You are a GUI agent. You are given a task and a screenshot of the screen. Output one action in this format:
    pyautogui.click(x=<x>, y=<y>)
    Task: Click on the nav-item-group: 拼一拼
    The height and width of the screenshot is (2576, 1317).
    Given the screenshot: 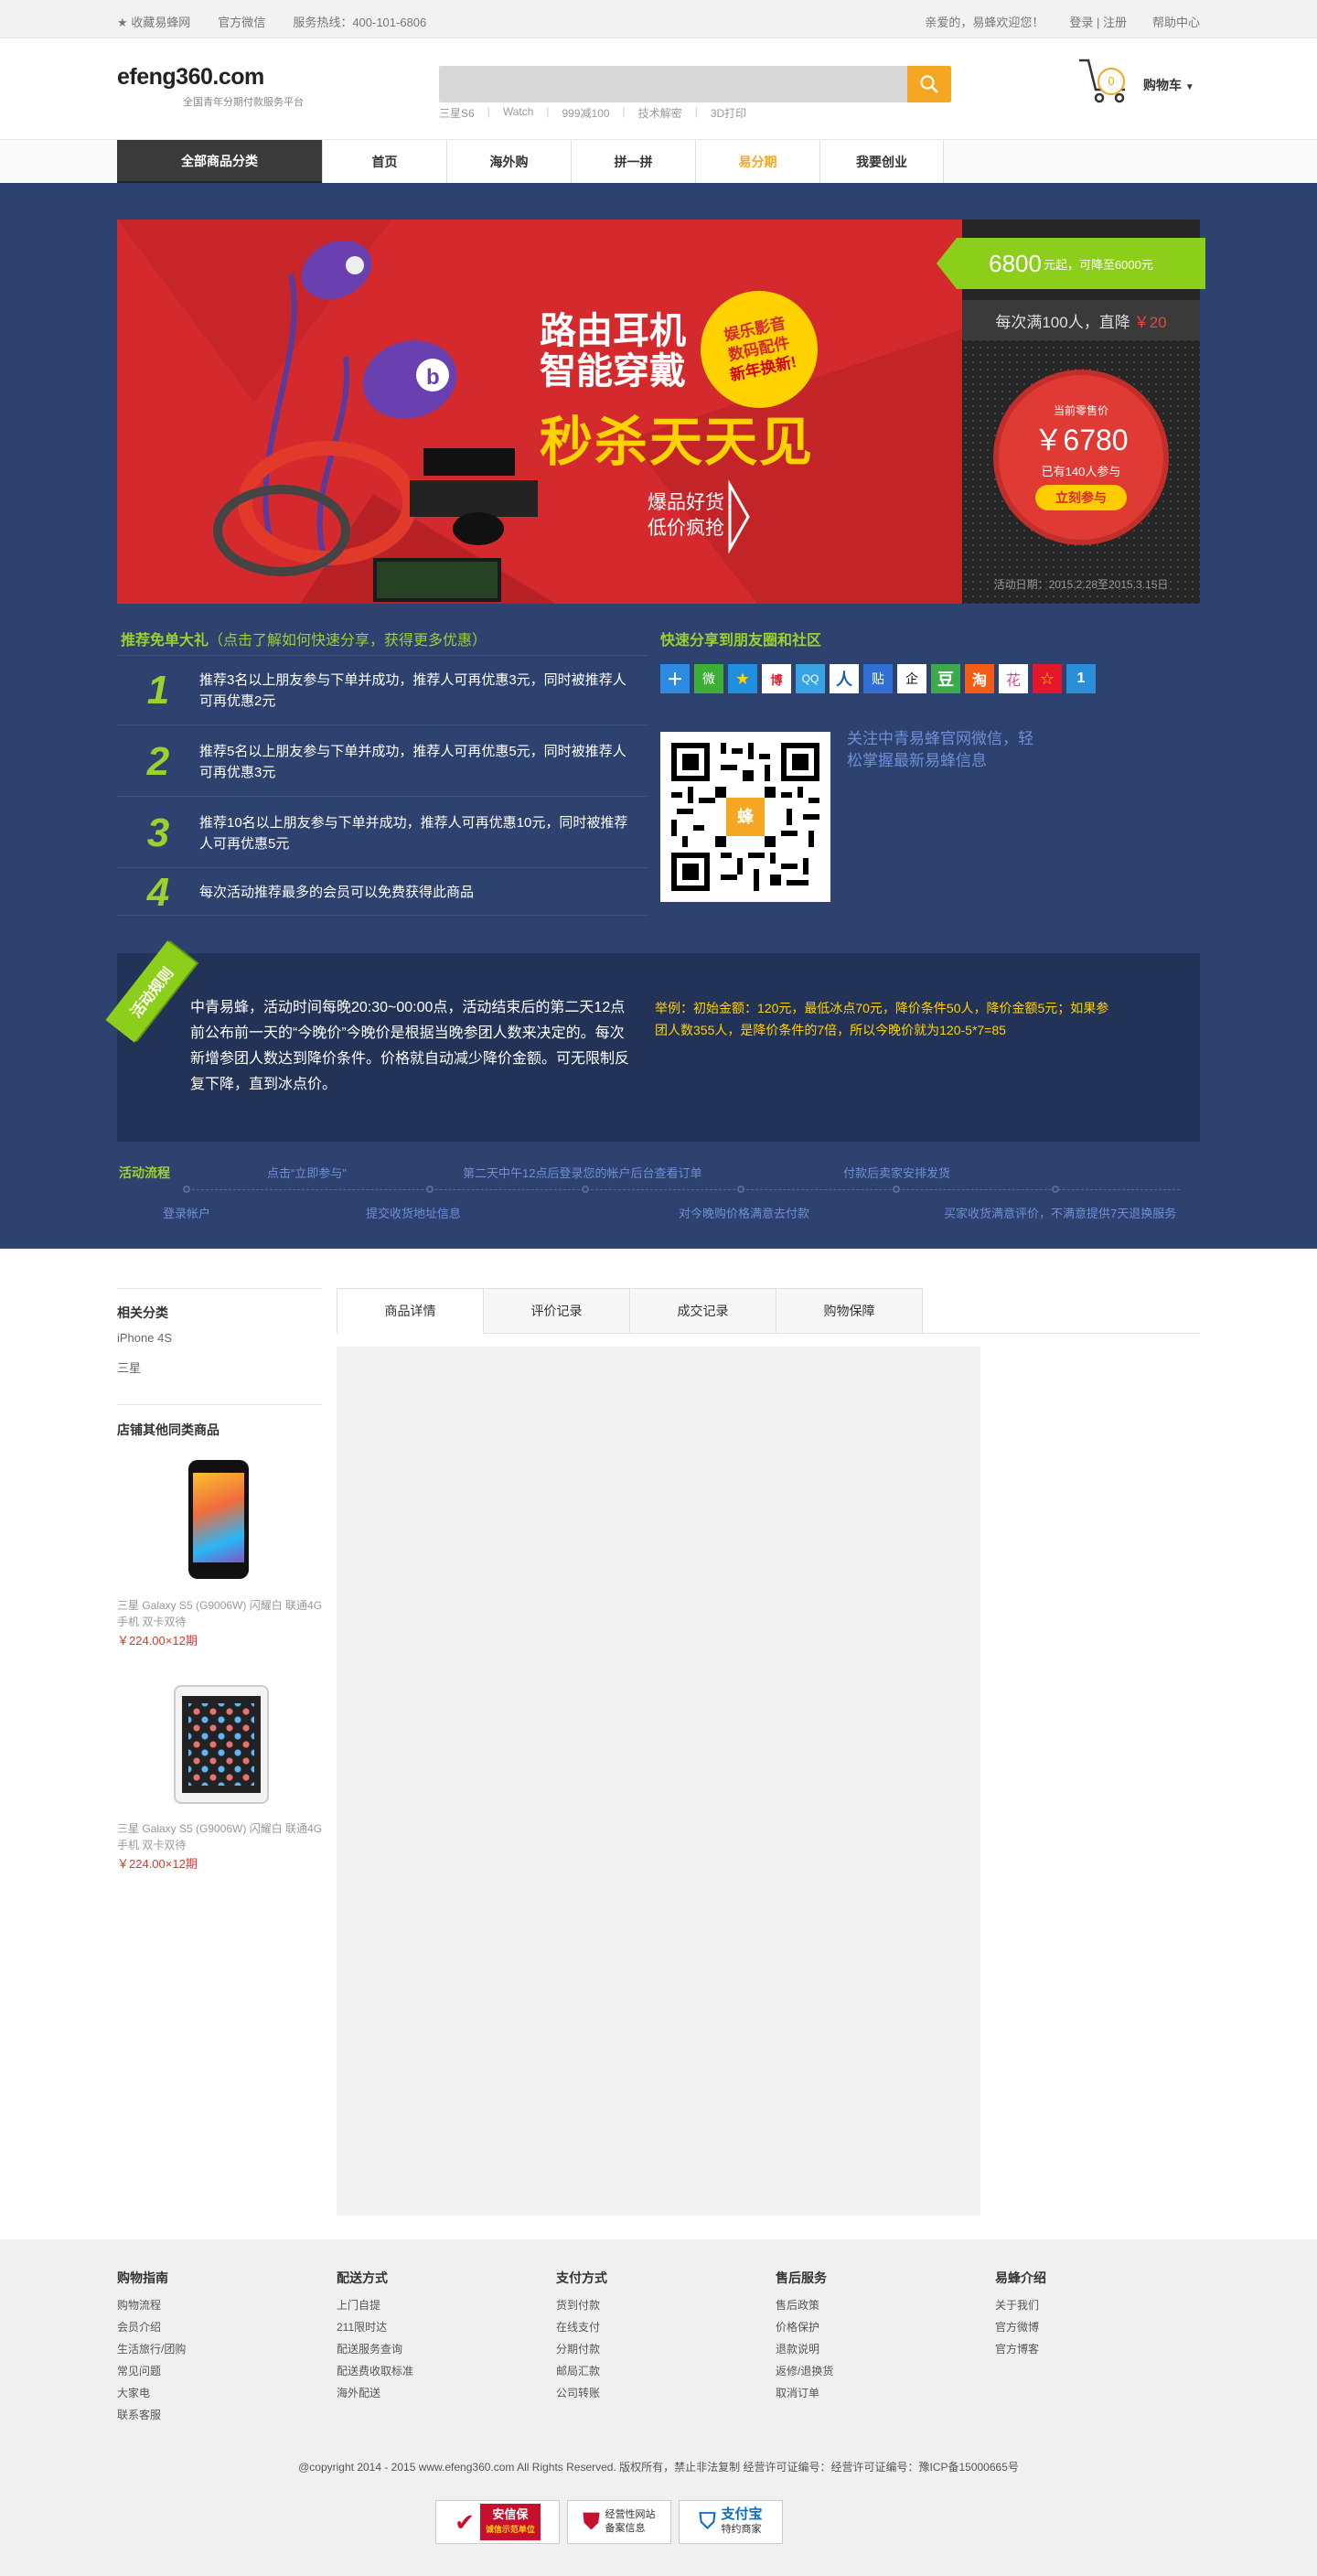 What is the action you would take?
    pyautogui.click(x=633, y=162)
    